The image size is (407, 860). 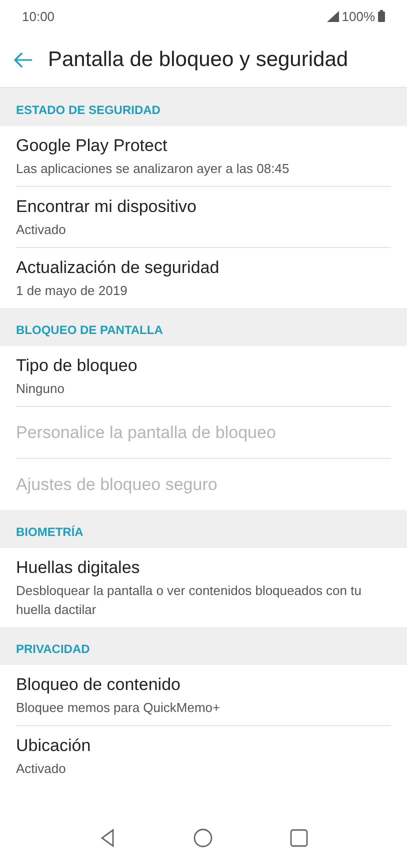 What do you see at coordinates (203, 646) in the screenshot?
I see `section-header: PRIVACIDAD` at bounding box center [203, 646].